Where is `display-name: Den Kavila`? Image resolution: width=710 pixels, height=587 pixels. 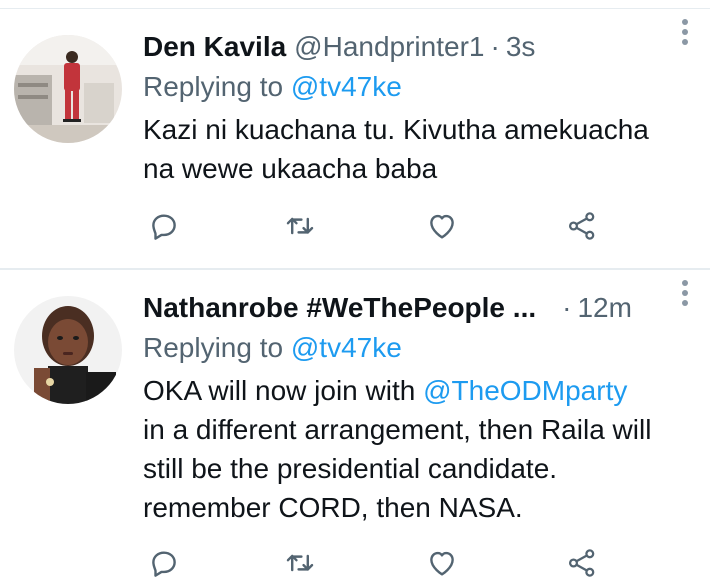 display-name: Den Kavila is located at coordinates (214, 47).